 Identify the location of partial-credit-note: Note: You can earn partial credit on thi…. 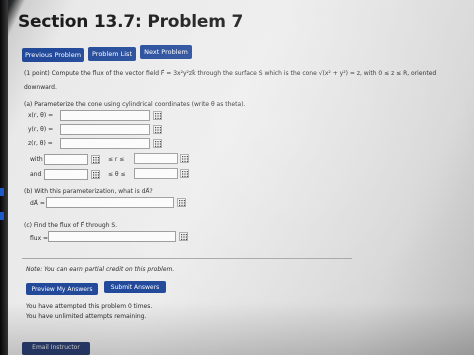
(100, 269).